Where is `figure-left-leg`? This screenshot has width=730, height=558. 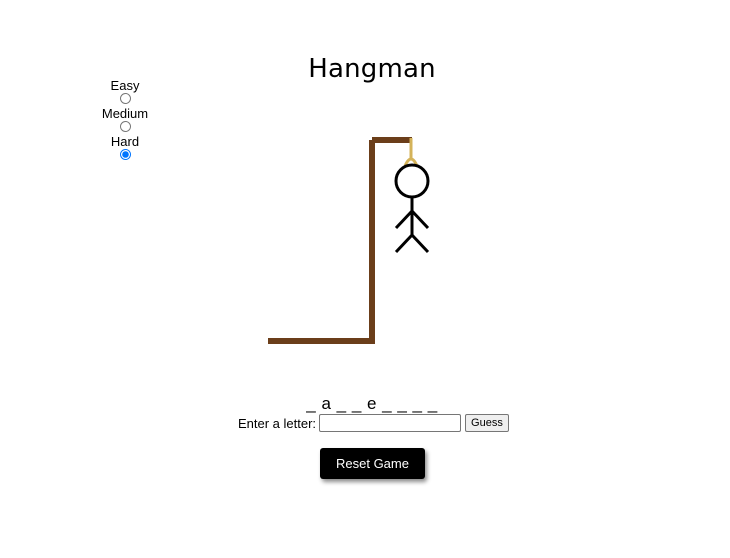 figure-left-leg is located at coordinates (404, 243).